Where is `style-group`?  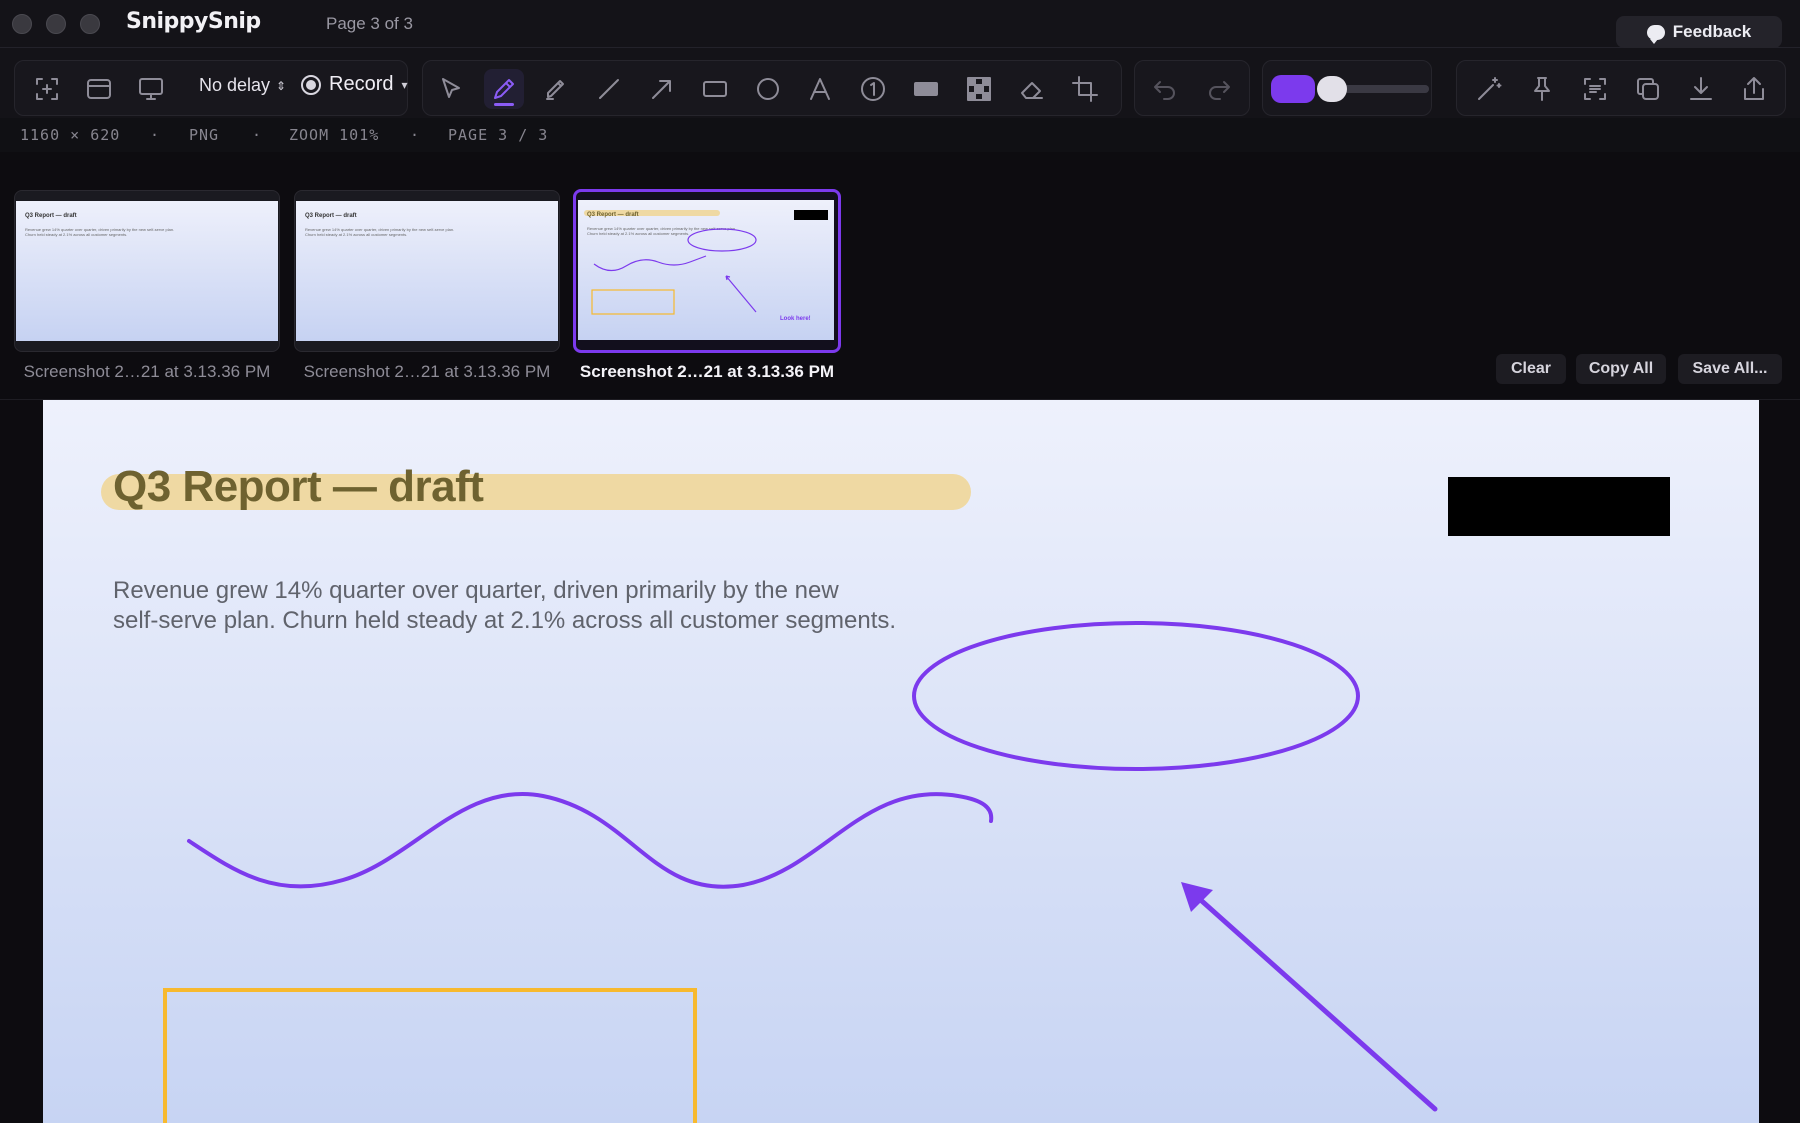 style-group is located at coordinates (1347, 88).